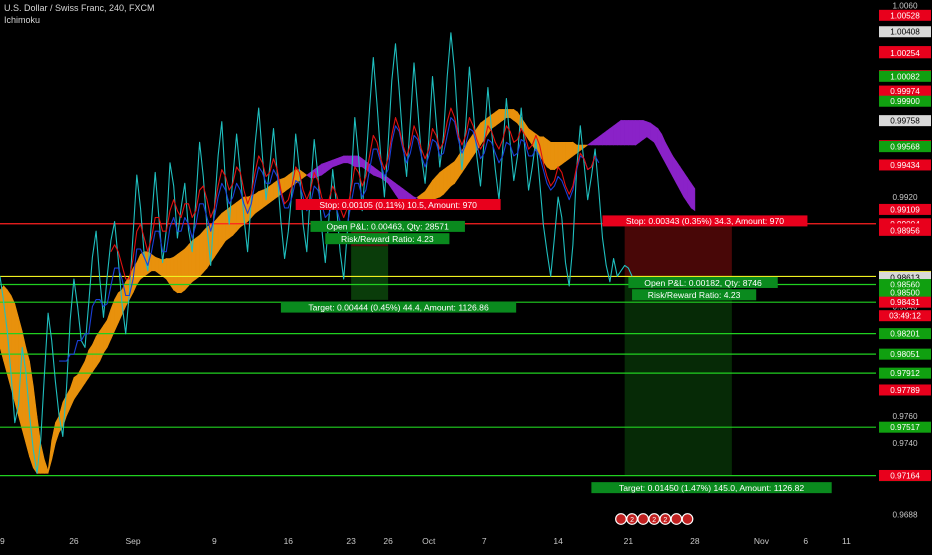 This screenshot has width=932, height=555. Describe the element at coordinates (398, 205) in the screenshot. I see `stop-label-1: Stop: 0.00105 (0.11%) 10.5, Amount: 970` at that location.